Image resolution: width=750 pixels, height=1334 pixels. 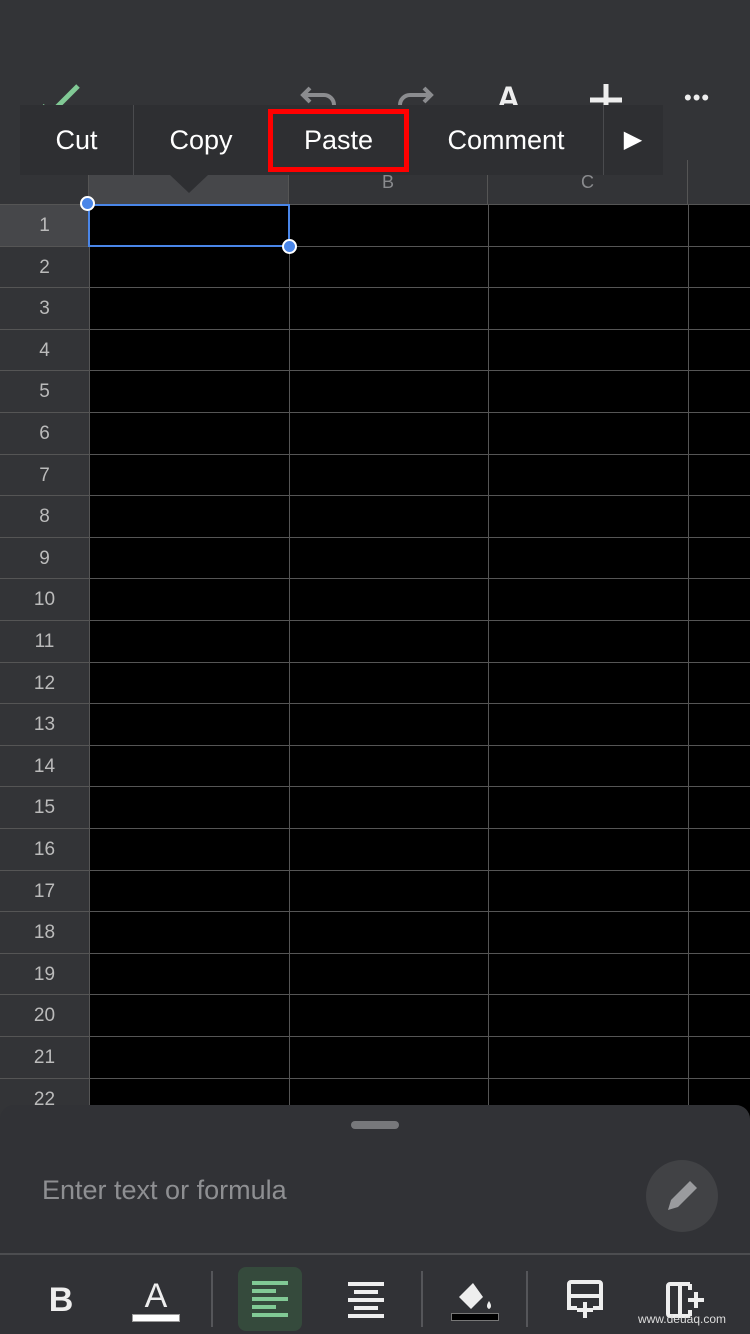 What do you see at coordinates (44, 1016) in the screenshot?
I see `row-header-20: 20` at bounding box center [44, 1016].